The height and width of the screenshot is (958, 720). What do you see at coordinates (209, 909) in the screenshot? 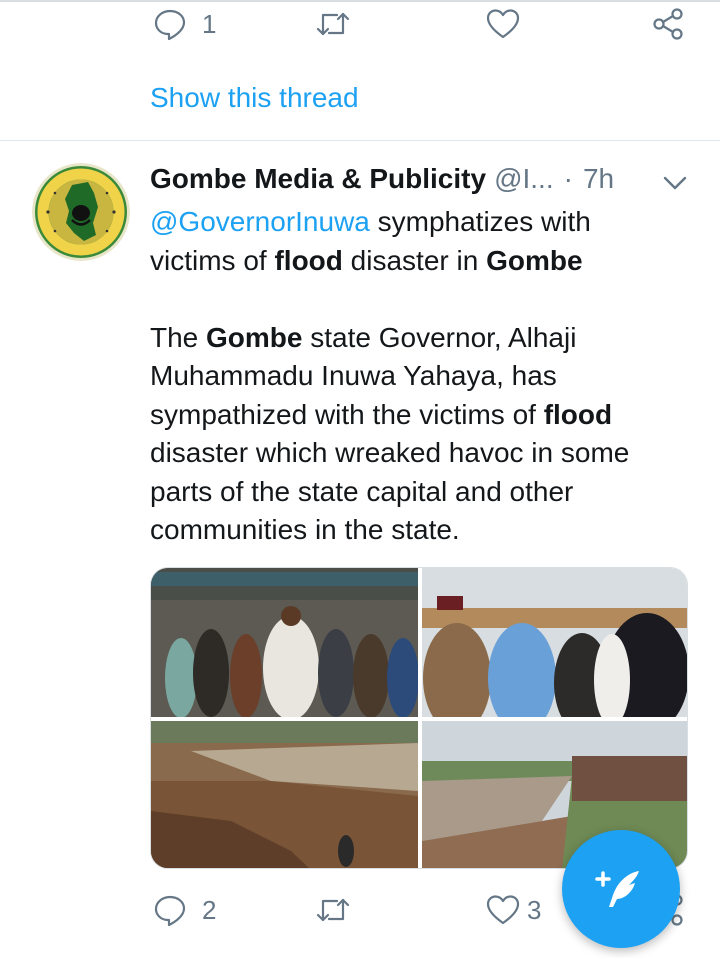
I see `reply-count: 2` at bounding box center [209, 909].